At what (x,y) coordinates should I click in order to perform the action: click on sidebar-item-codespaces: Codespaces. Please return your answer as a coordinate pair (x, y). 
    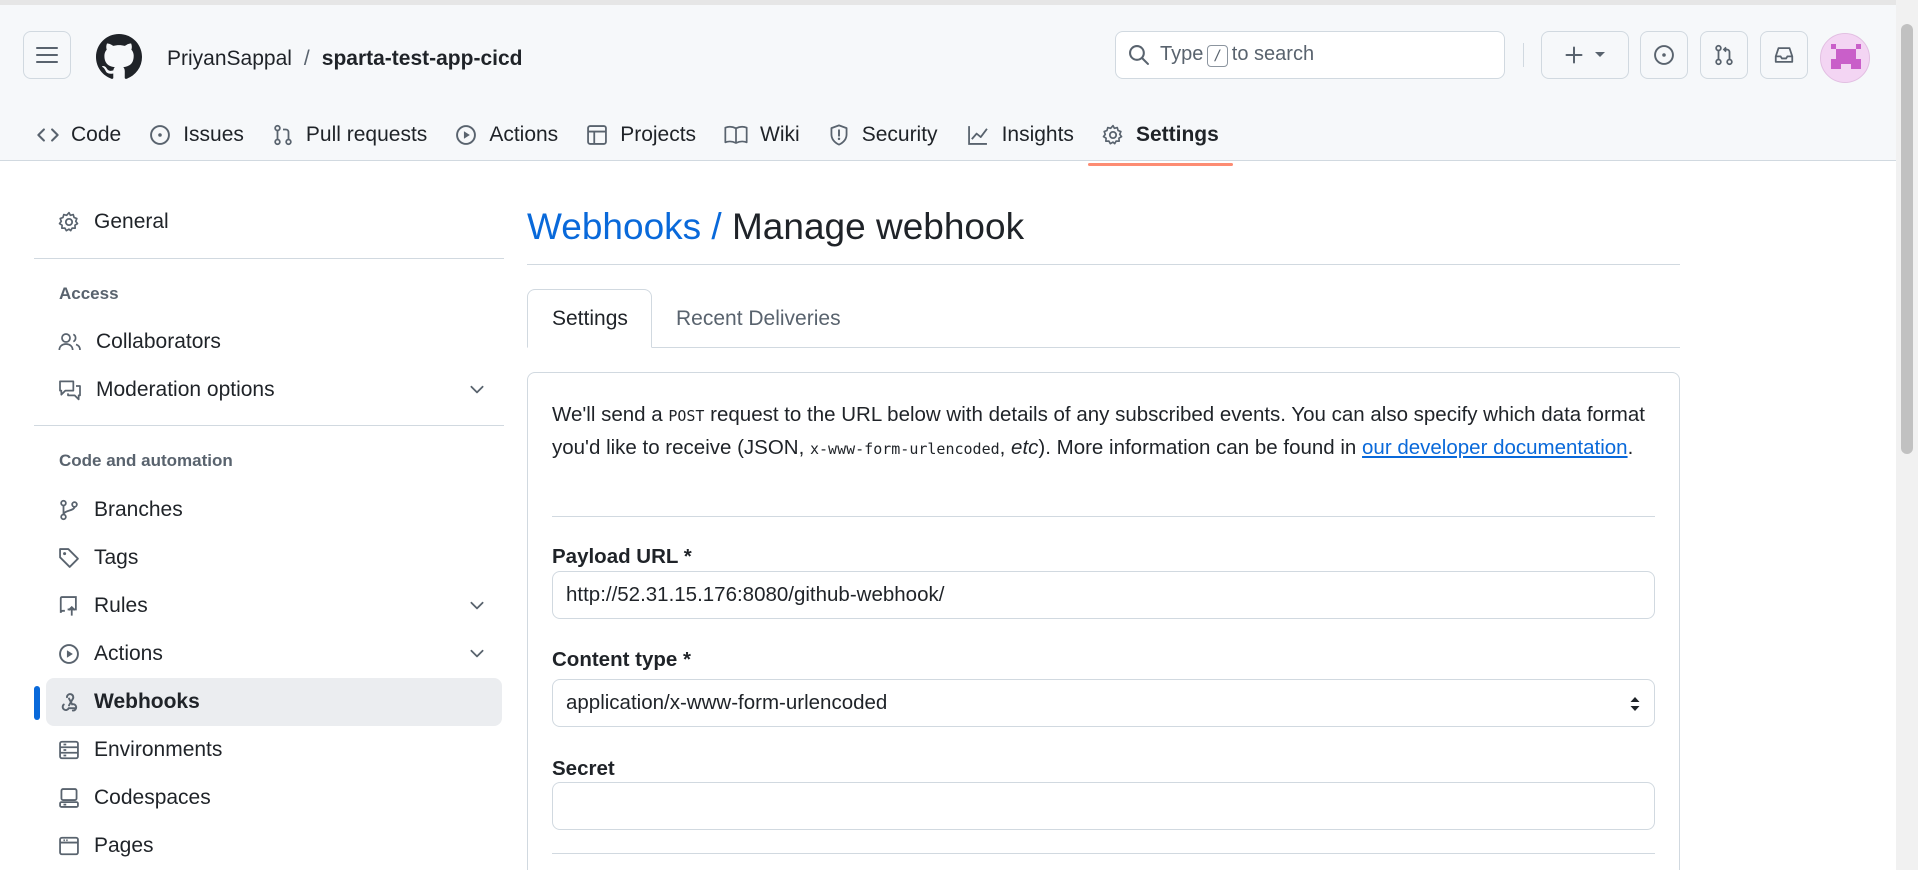
    Looking at the image, I should click on (274, 798).